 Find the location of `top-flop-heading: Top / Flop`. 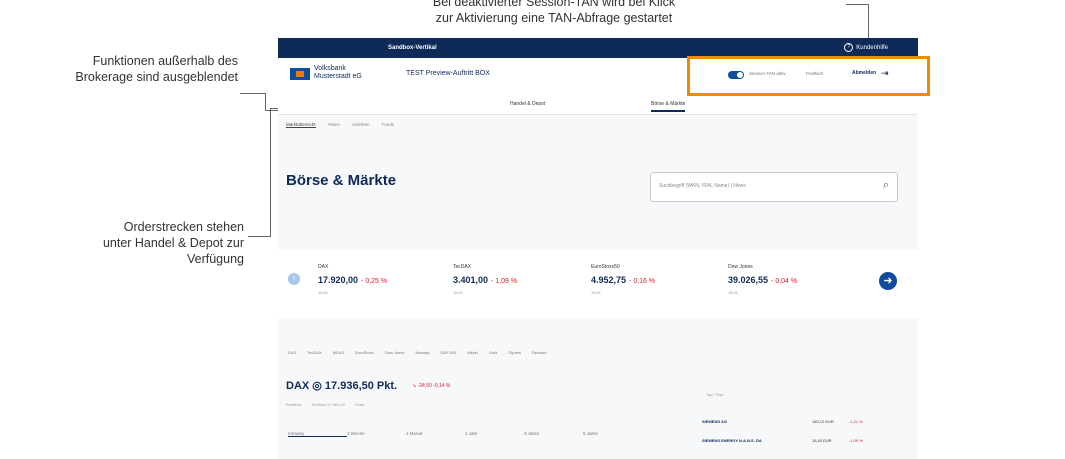

top-flop-heading: Top / Flop is located at coordinates (715, 394).